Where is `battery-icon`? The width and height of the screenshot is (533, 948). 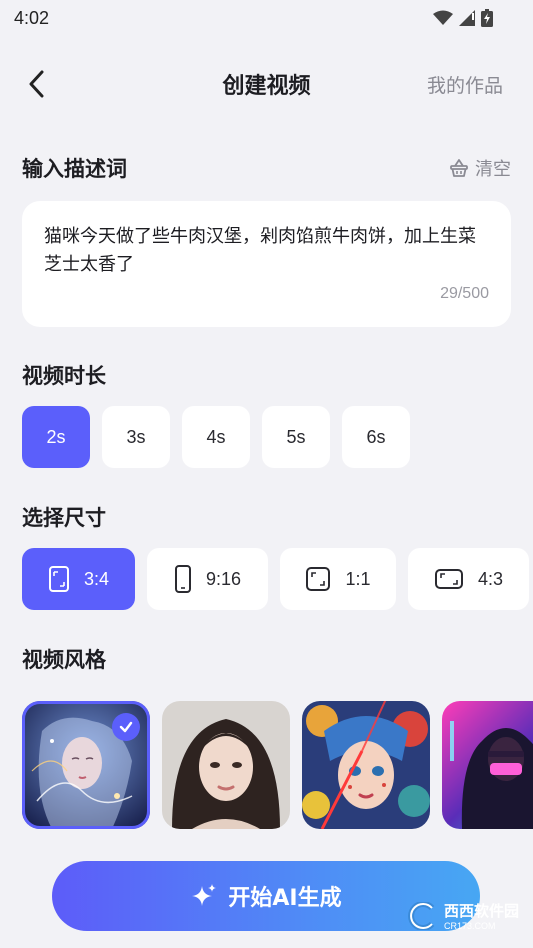
battery-icon is located at coordinates (487, 18).